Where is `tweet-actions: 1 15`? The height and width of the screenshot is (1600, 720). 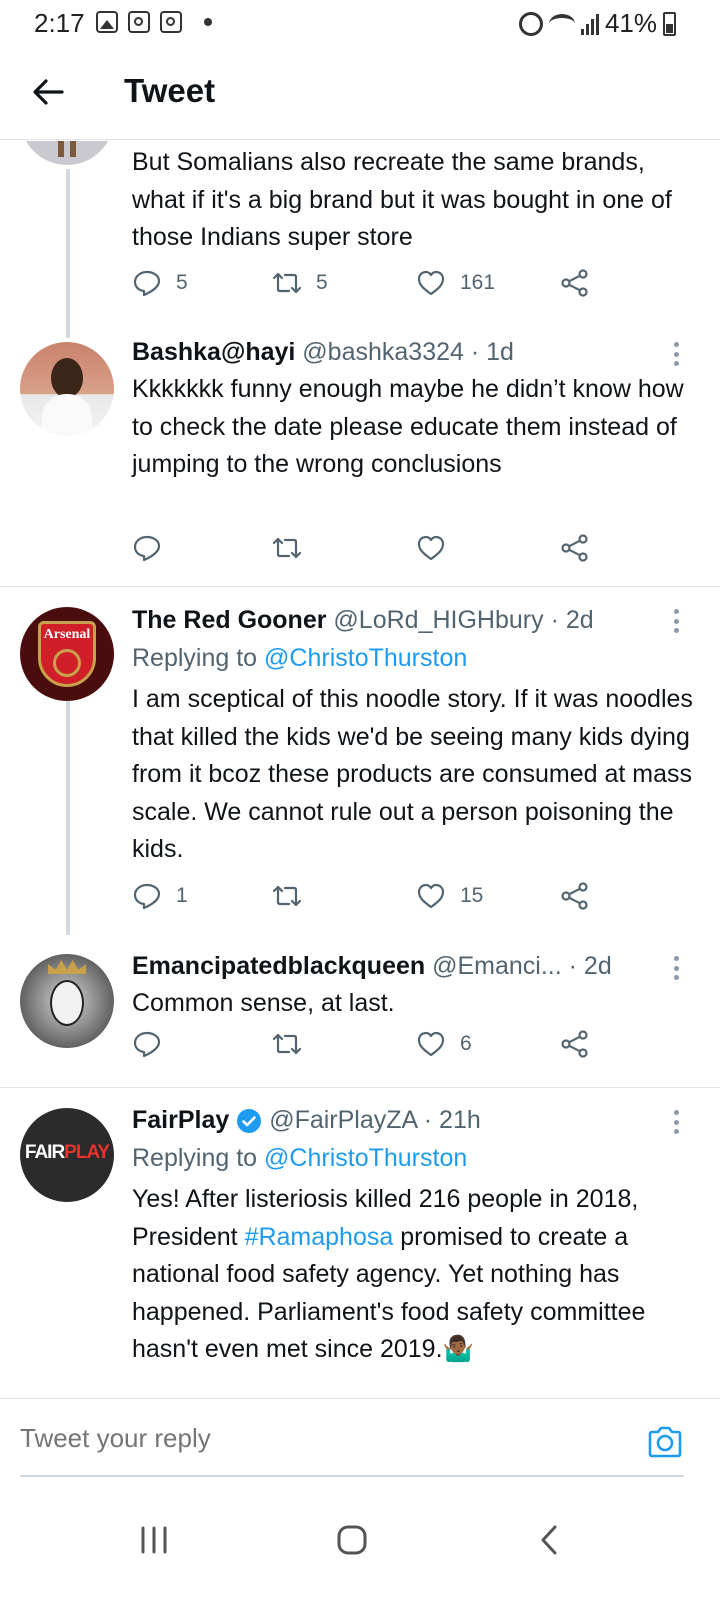 tweet-actions: 1 15 is located at coordinates (367, 901).